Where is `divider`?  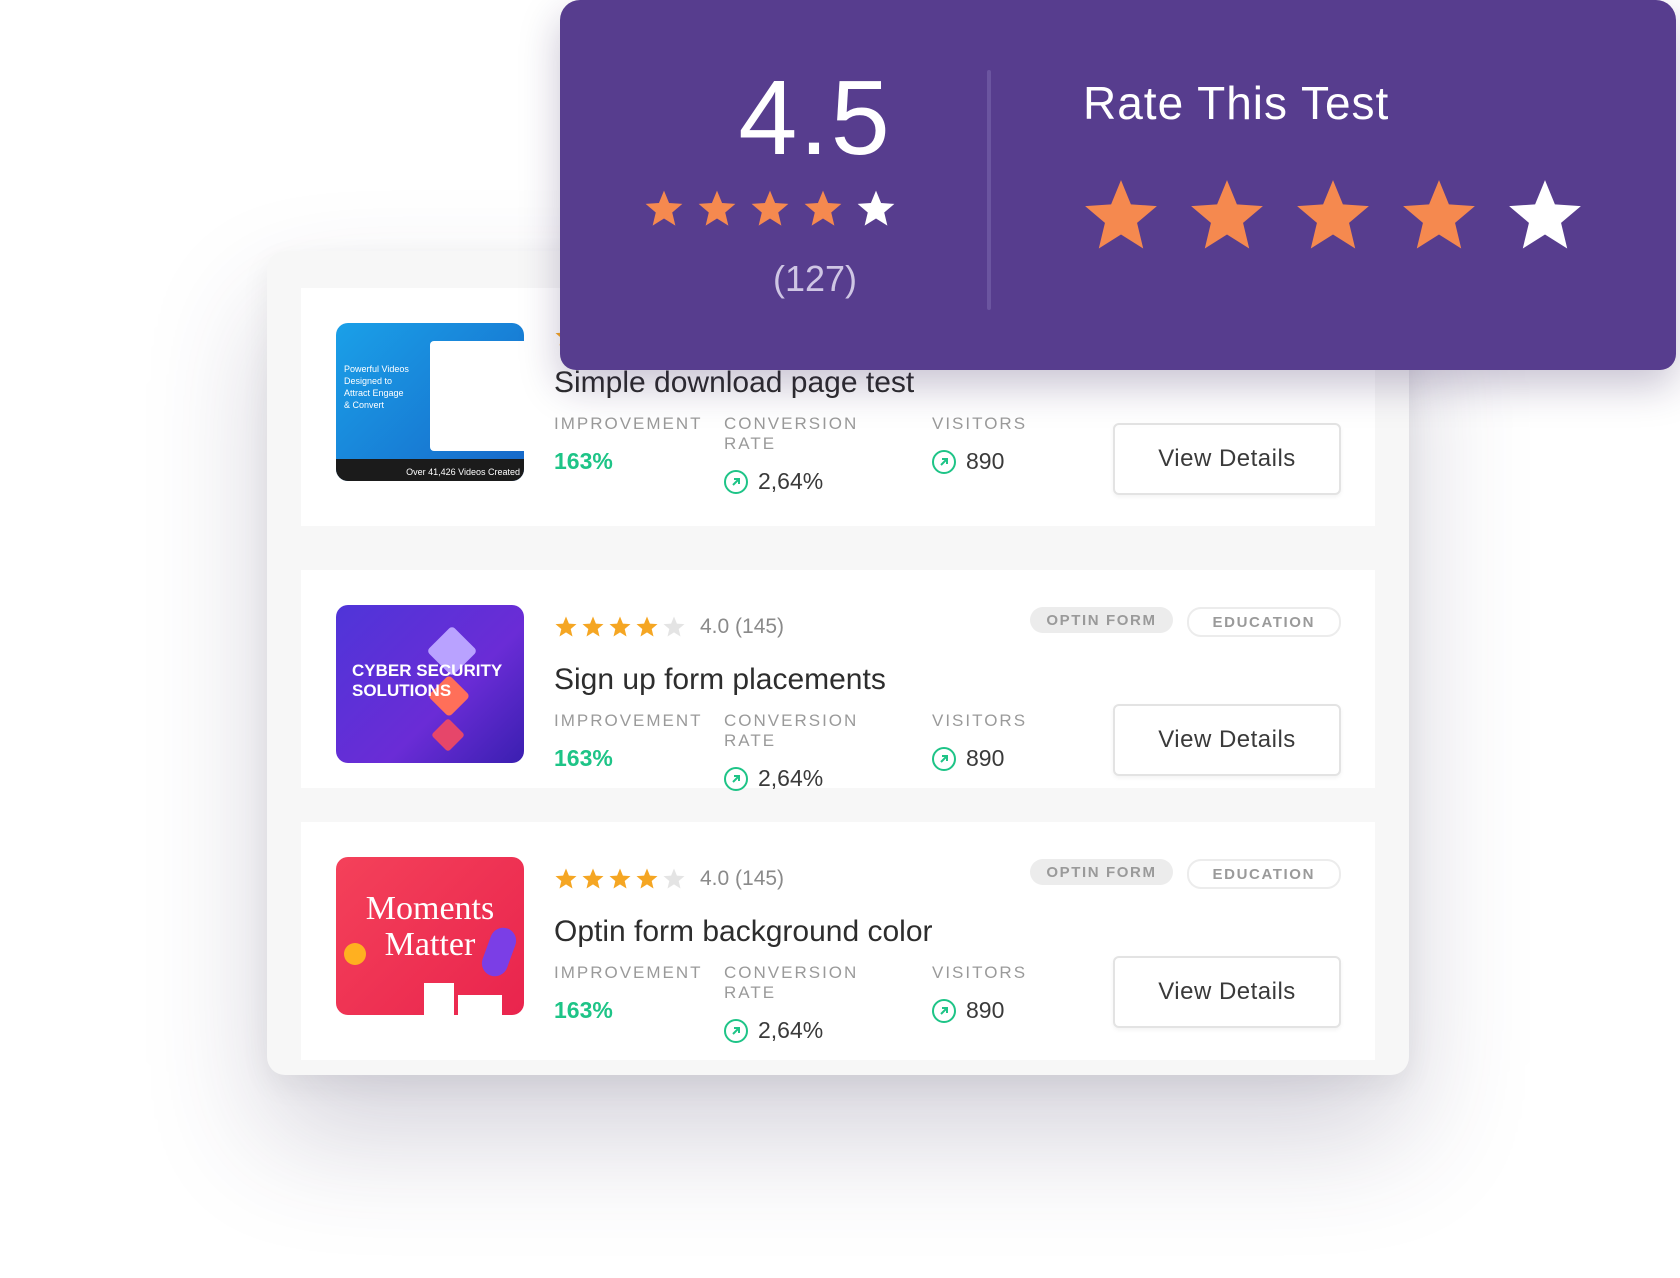 divider is located at coordinates (989, 190).